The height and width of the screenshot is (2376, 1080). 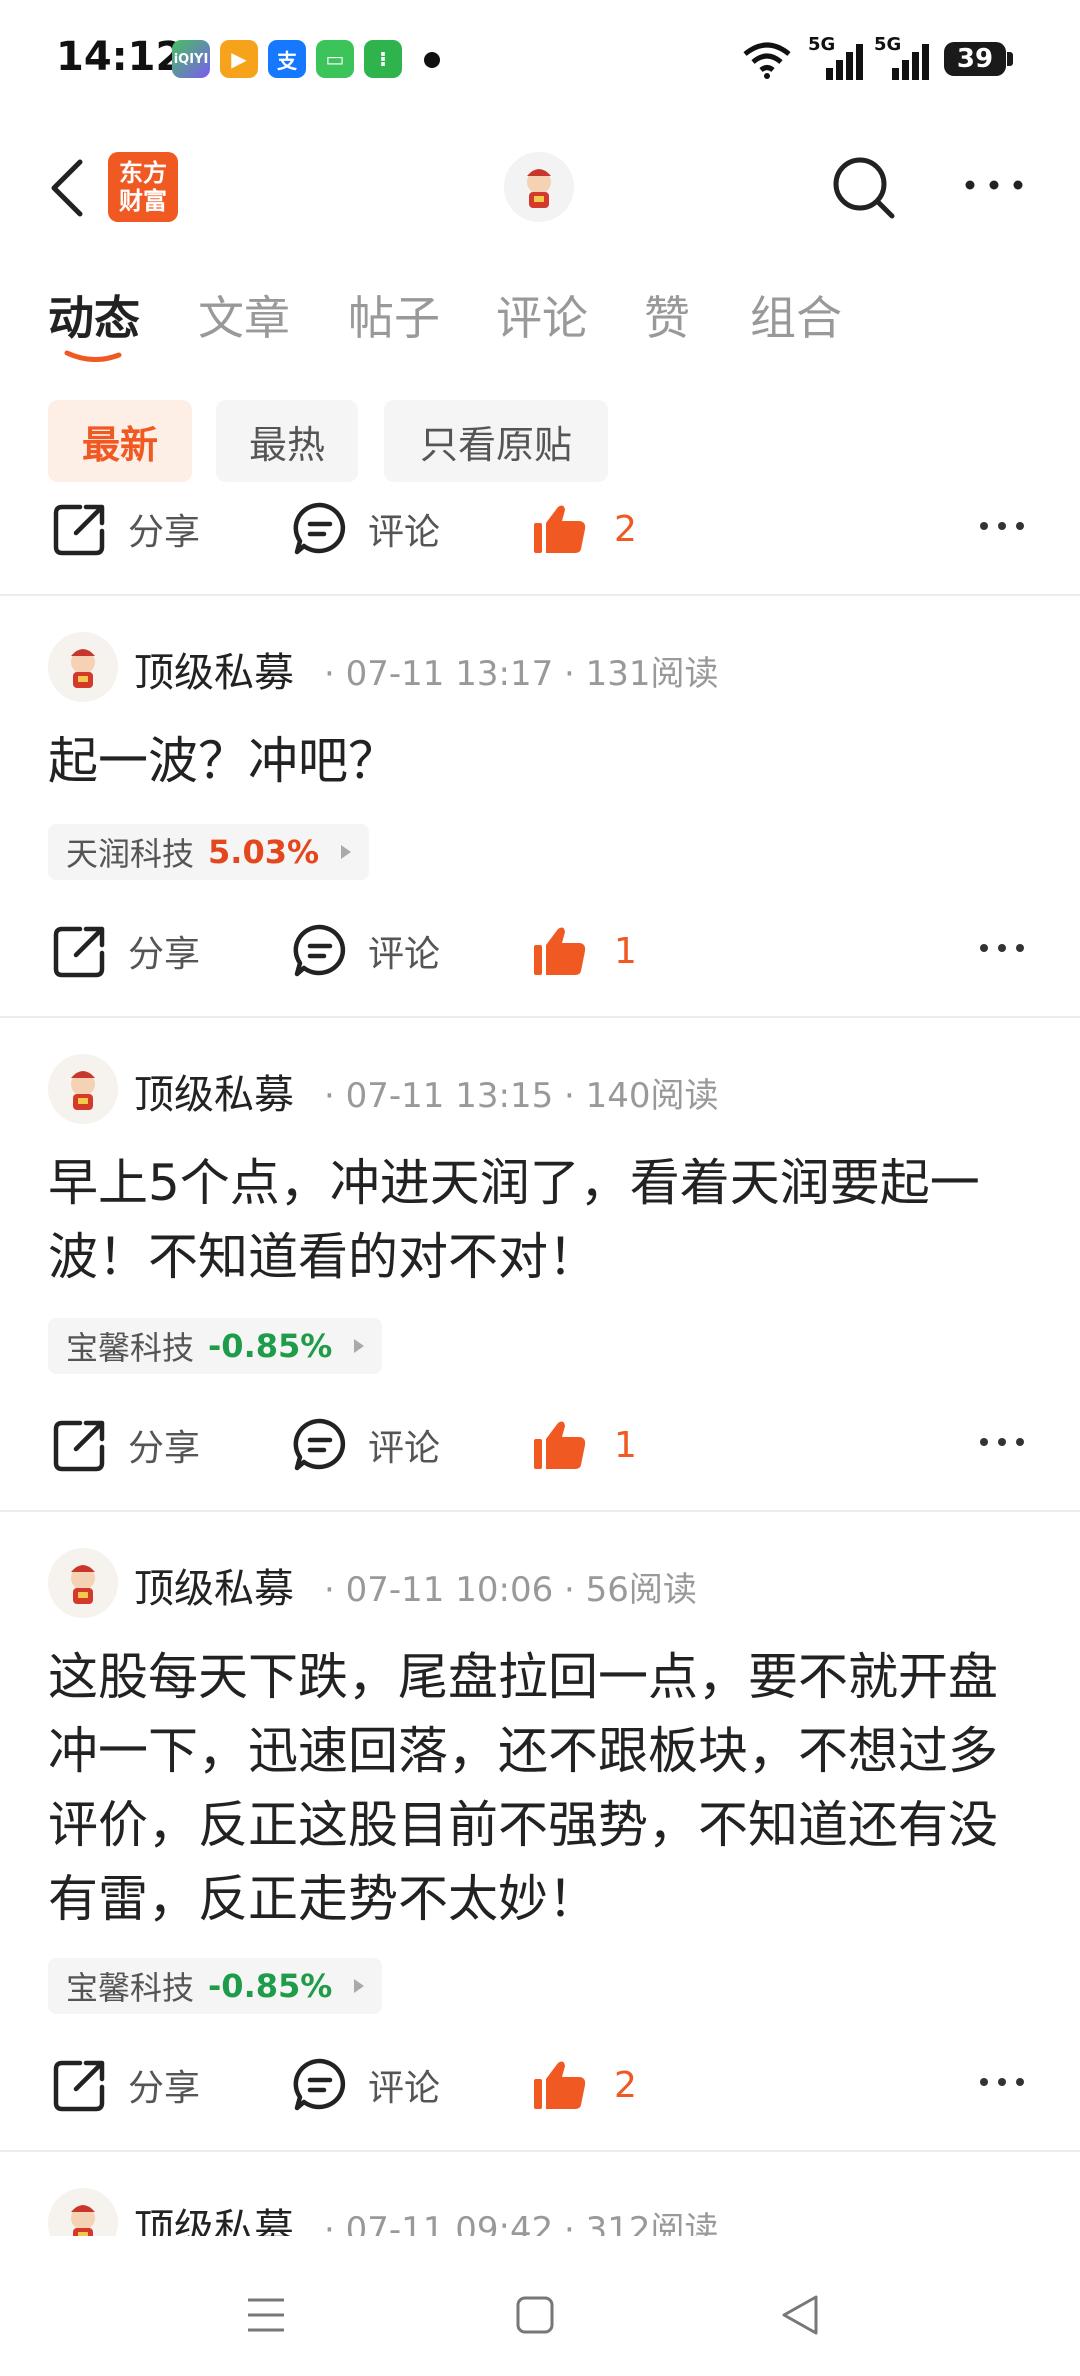 I want to click on tab-dynamic: 动态, so click(x=94, y=315).